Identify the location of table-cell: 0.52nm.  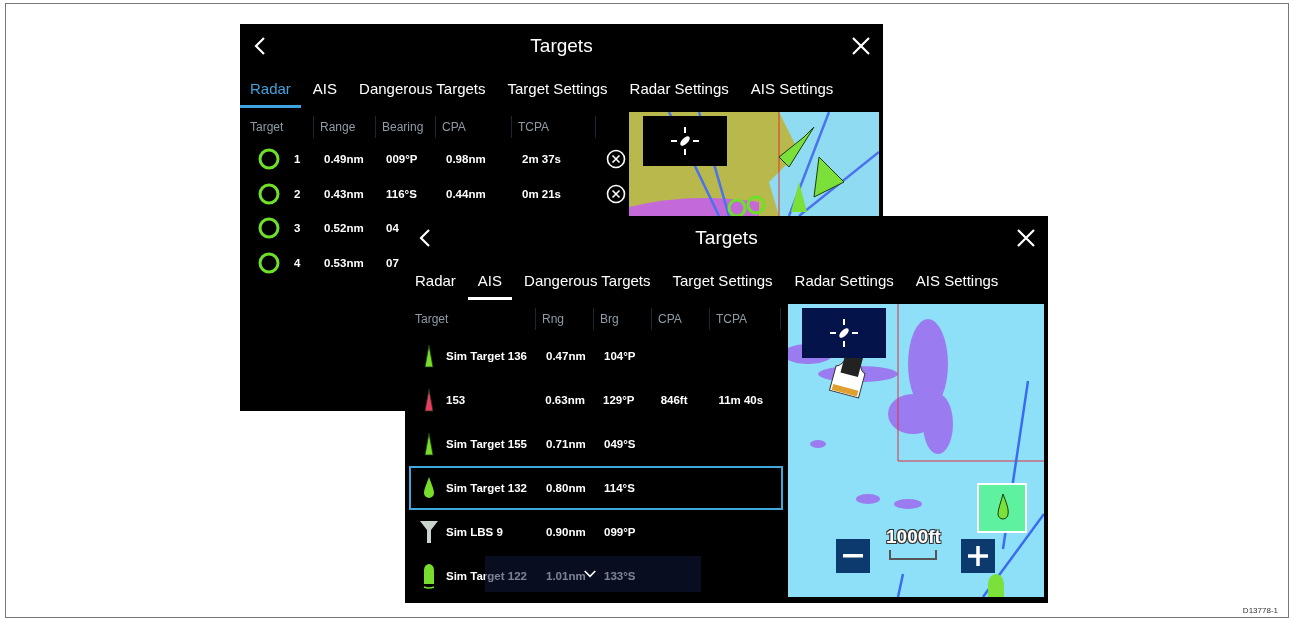
(344, 228).